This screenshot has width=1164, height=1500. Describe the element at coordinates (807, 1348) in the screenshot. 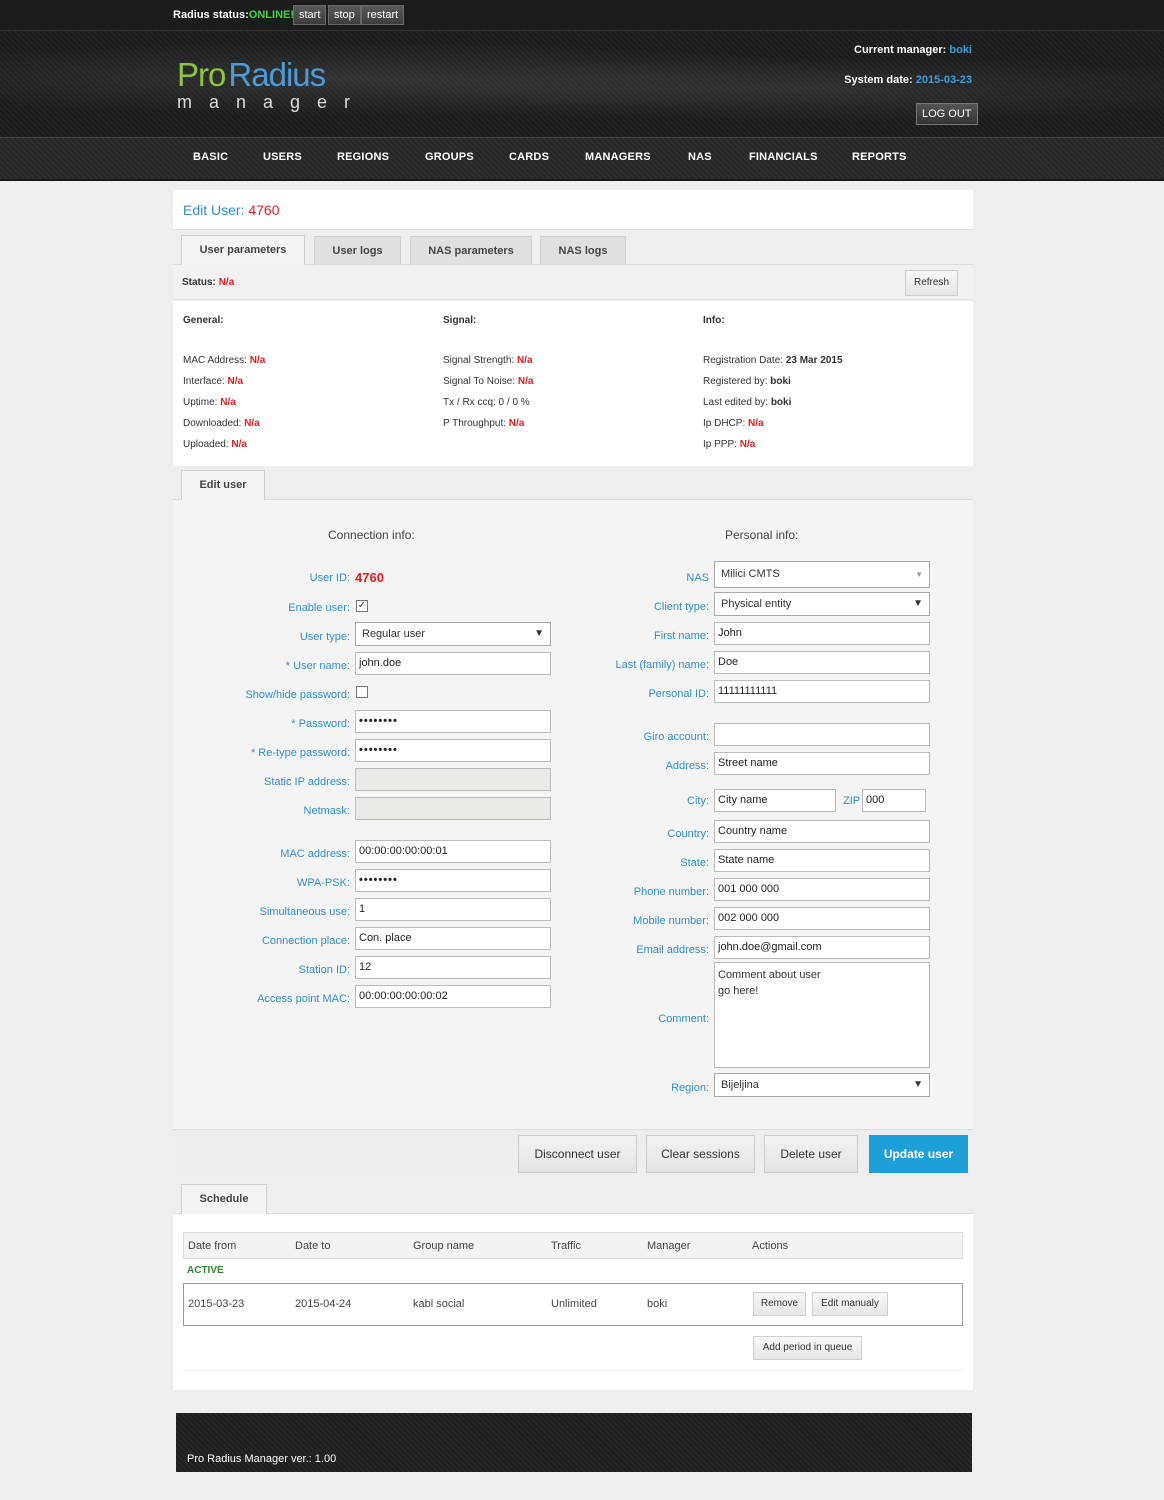

I see `add-period-button: Add period in queue` at that location.